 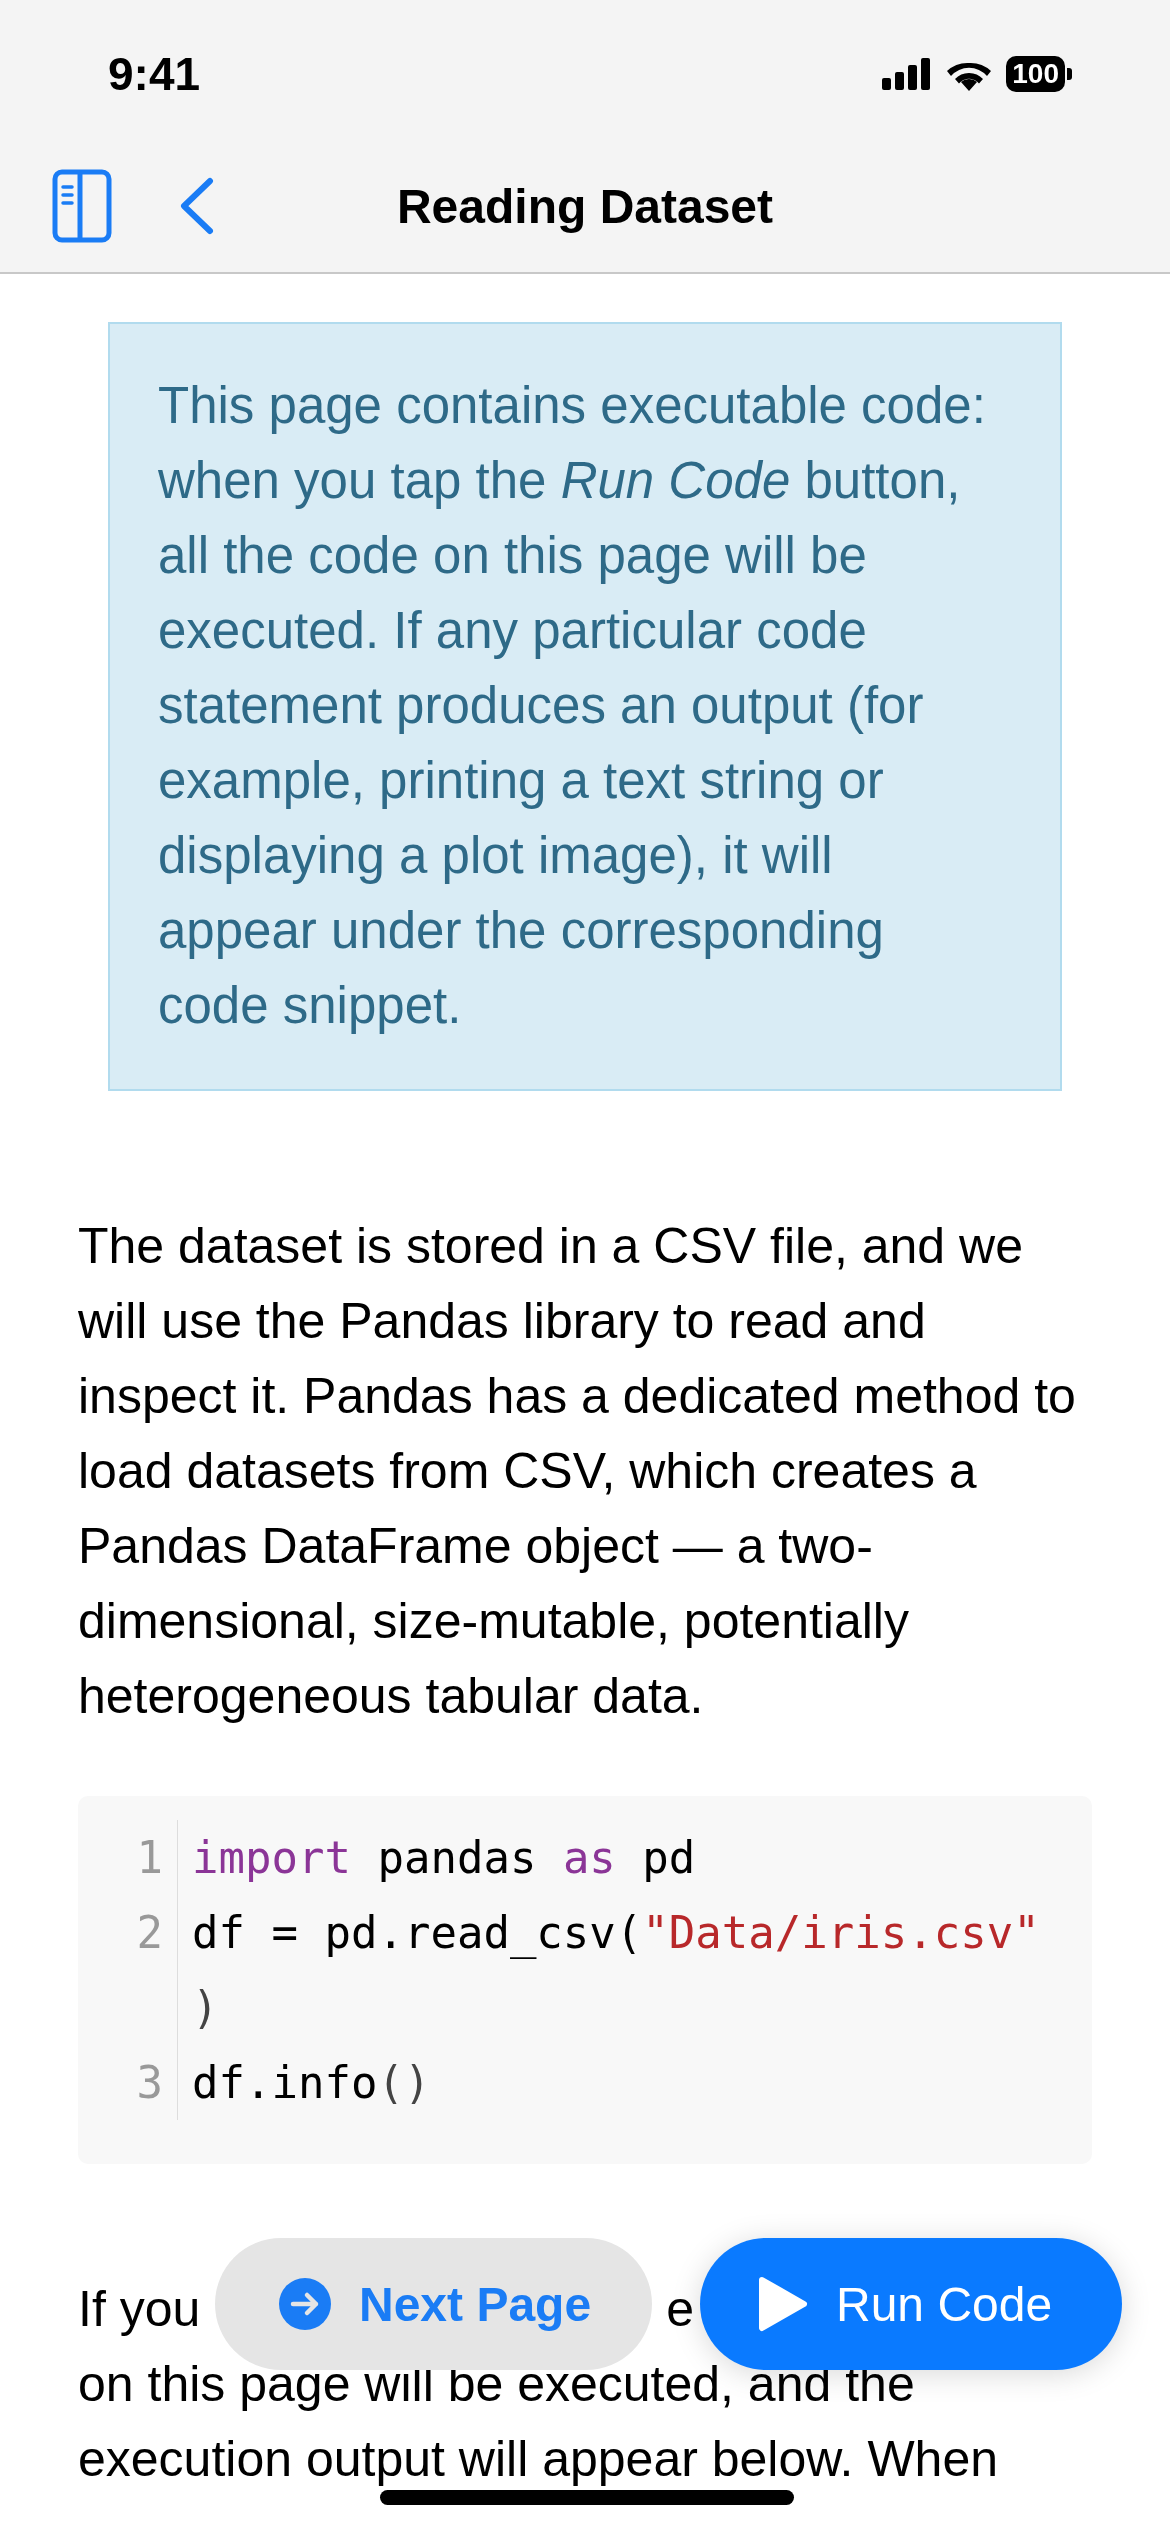 What do you see at coordinates (82, 206) in the screenshot?
I see `sidebar-icon` at bounding box center [82, 206].